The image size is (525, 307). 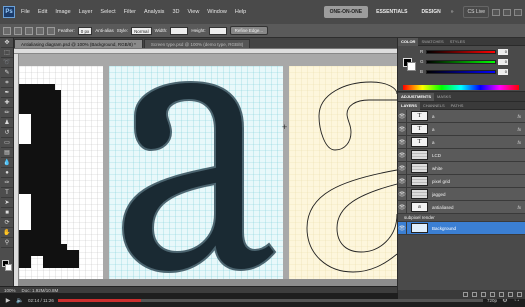 What do you see at coordinates (503, 61) in the screenshot?
I see `green-value: 0` at bounding box center [503, 61].